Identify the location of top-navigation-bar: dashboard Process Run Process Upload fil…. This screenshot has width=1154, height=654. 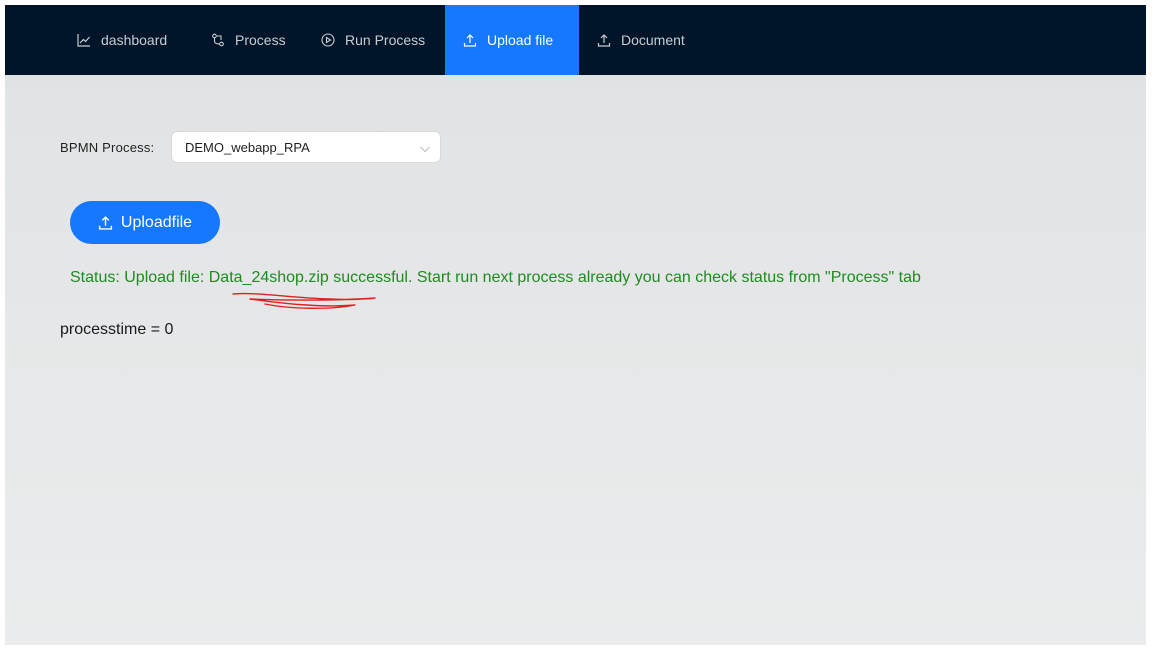
(575, 40).